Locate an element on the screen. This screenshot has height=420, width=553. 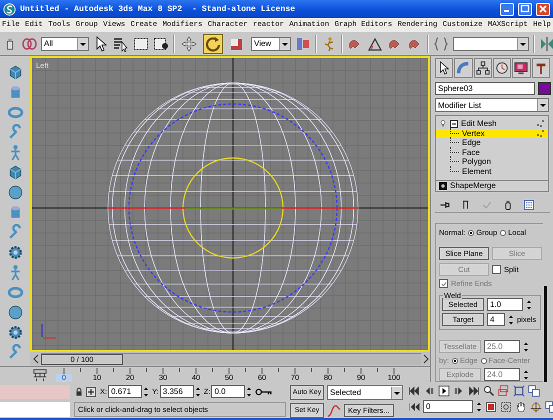
create-tab is located at coordinates (444, 68).